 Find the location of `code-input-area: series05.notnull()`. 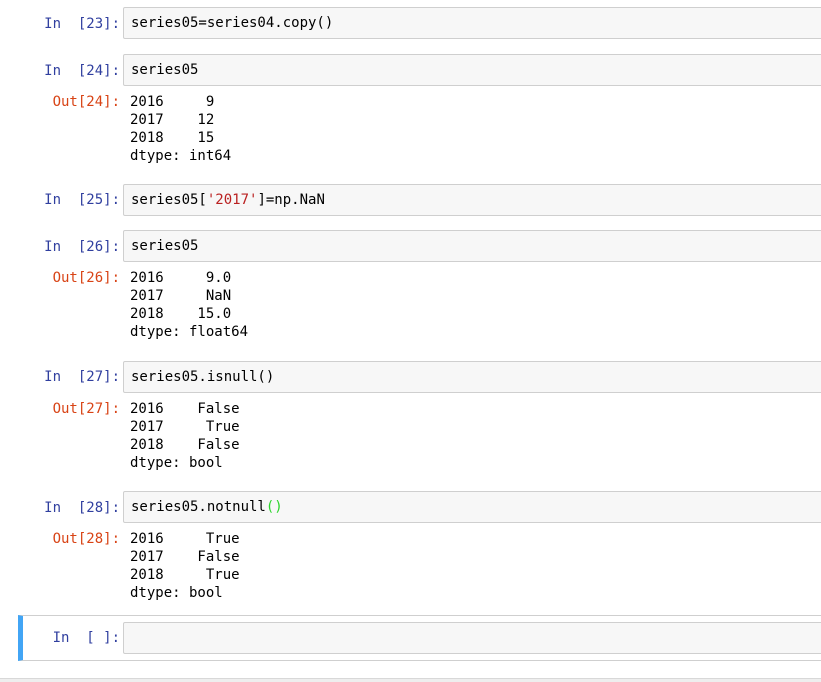

code-input-area: series05.notnull() is located at coordinates (472, 507).